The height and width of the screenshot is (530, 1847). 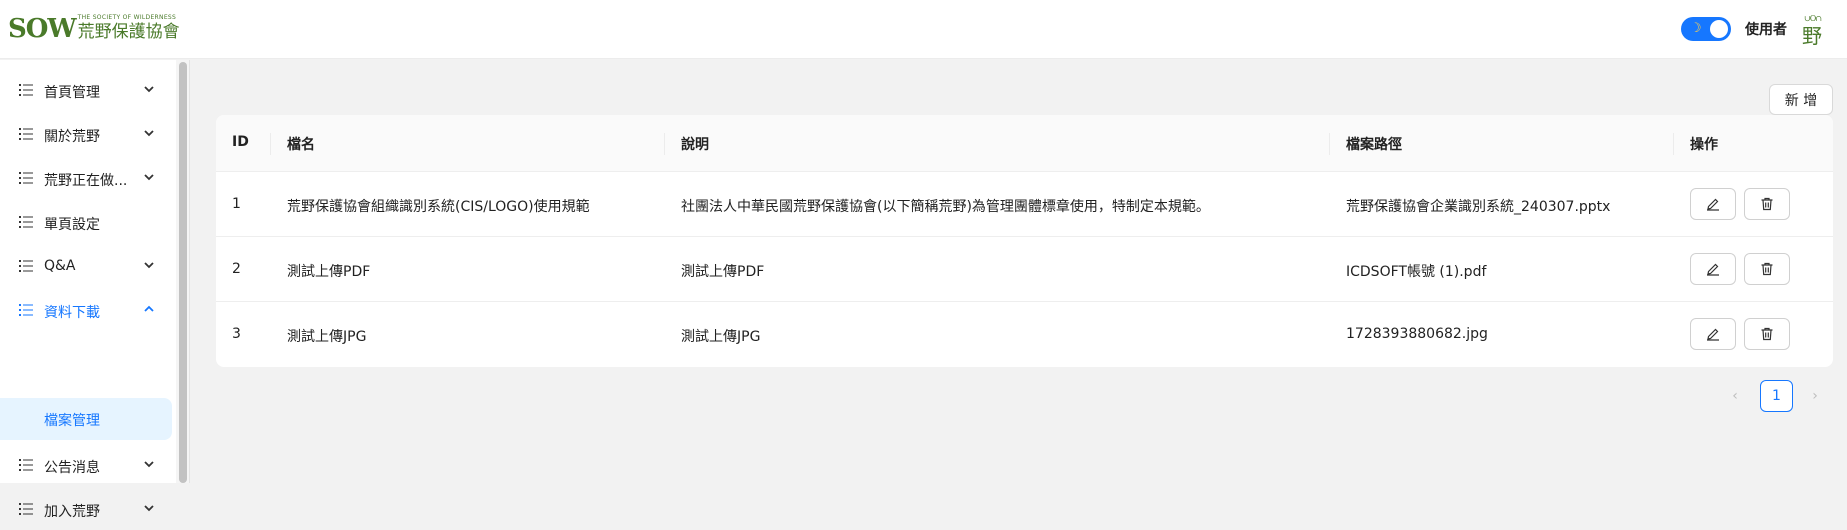 I want to click on user-name: 使用者, so click(x=1766, y=29).